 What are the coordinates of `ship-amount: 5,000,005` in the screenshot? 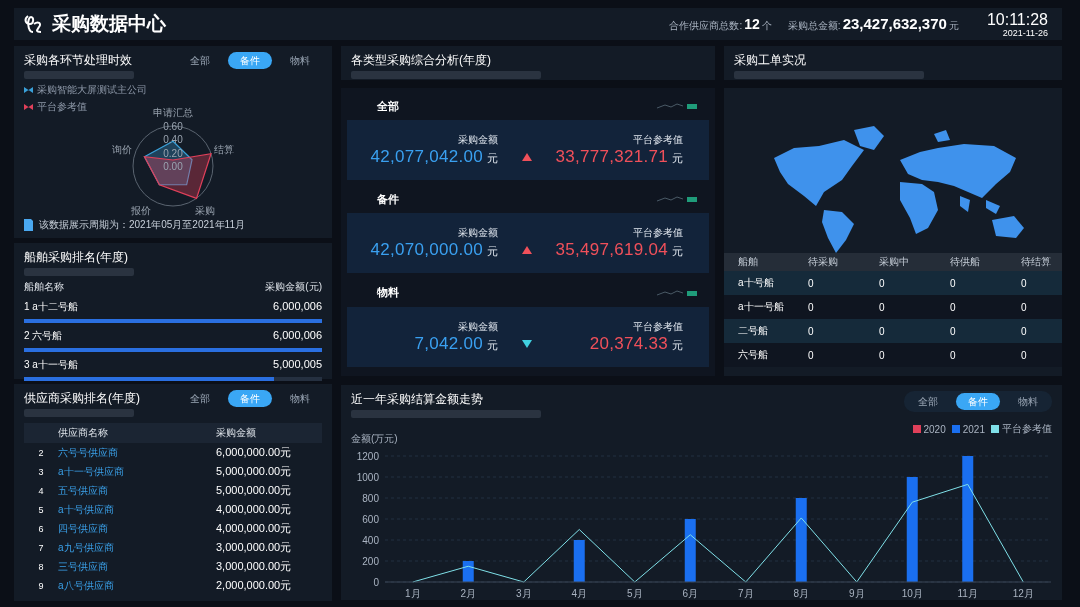 It's located at (297, 364).